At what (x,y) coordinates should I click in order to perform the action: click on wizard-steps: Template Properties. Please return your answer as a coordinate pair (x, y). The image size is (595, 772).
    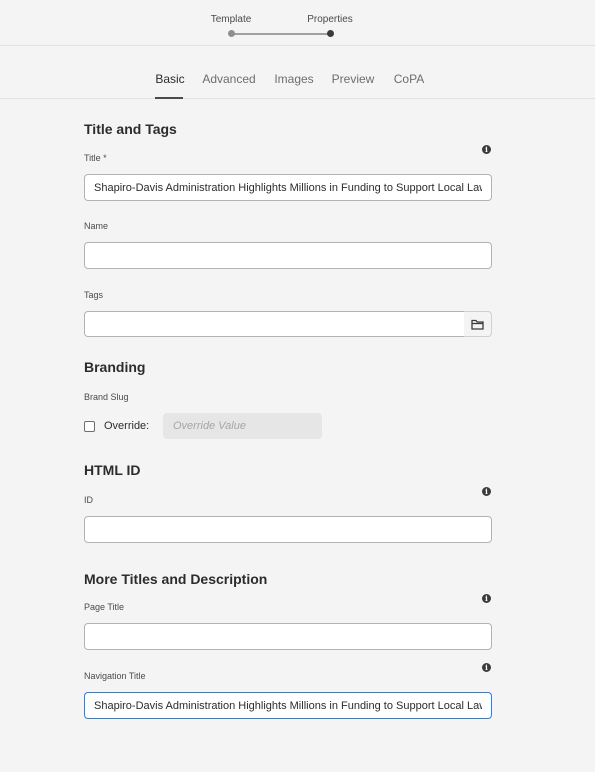
    Looking at the image, I should click on (297, 23).